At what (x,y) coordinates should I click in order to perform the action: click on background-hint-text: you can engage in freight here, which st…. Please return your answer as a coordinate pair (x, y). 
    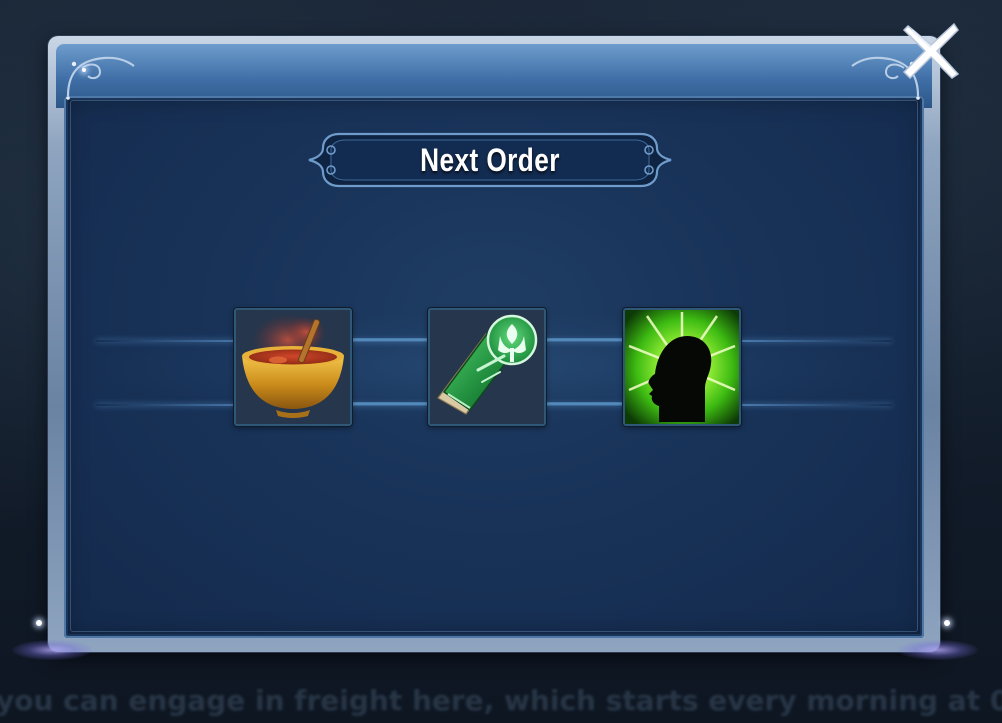
    Looking at the image, I should click on (501, 700).